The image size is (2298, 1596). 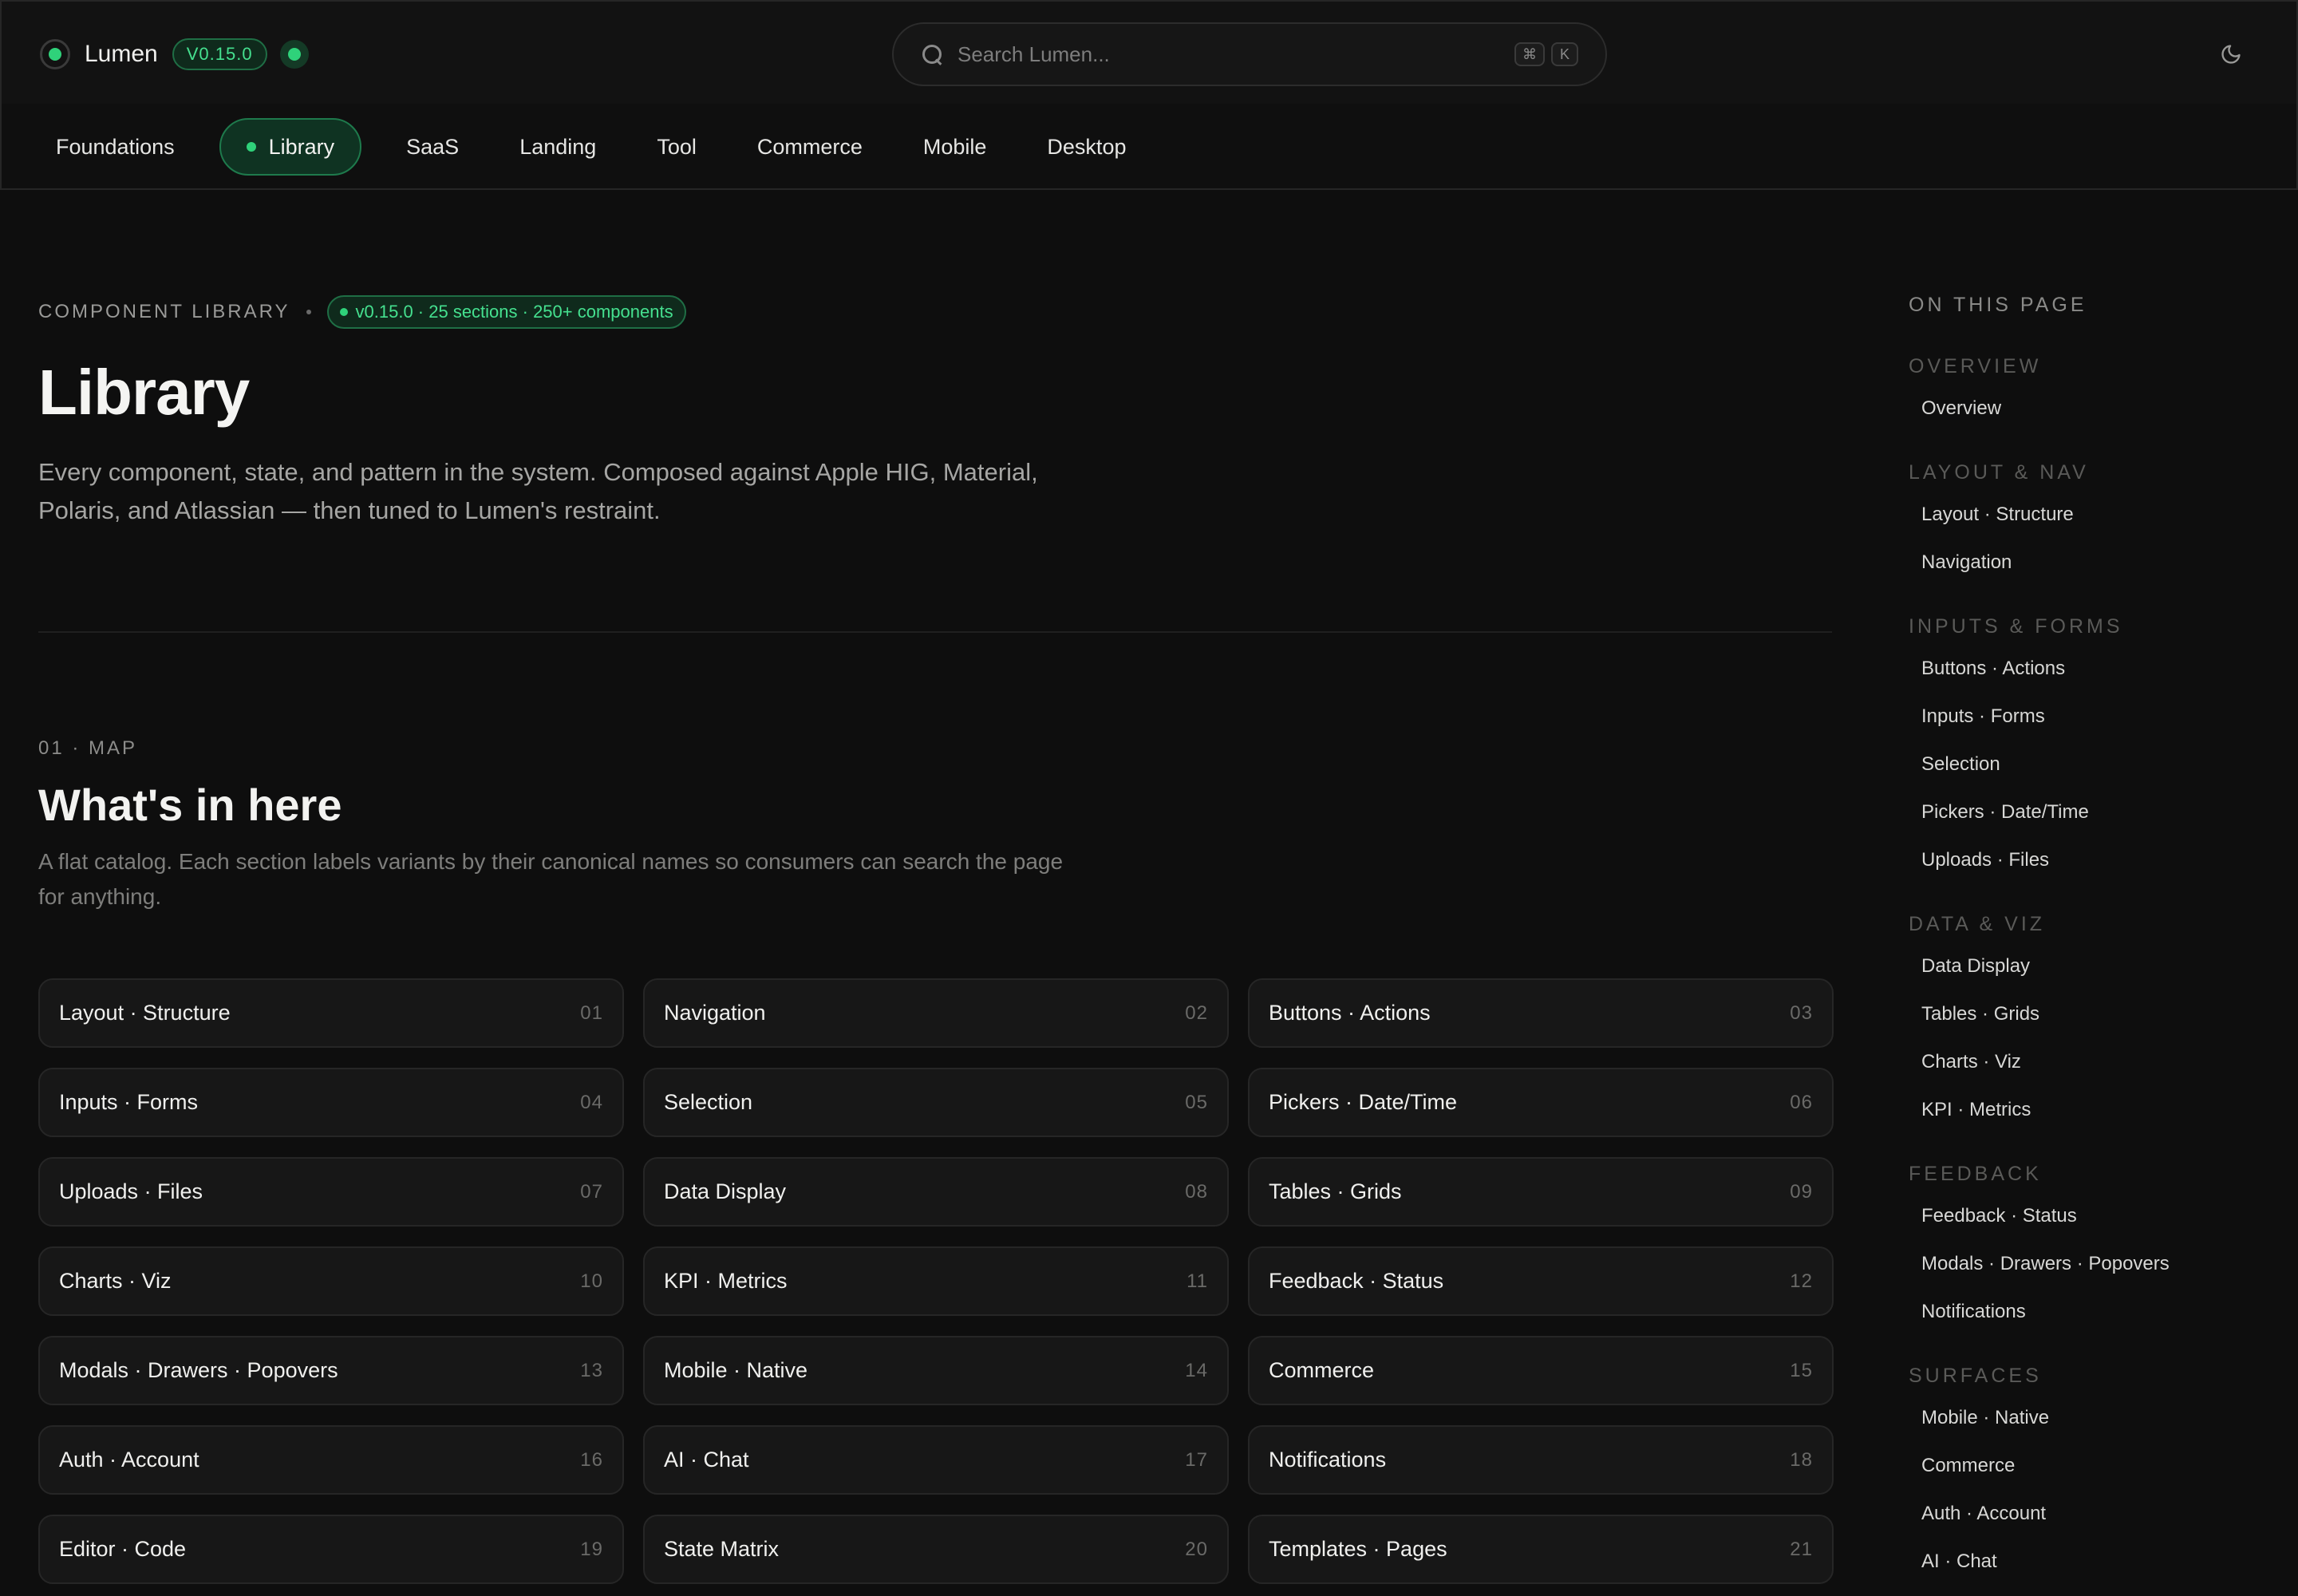 What do you see at coordinates (1233, 54) in the screenshot?
I see `search-input` at bounding box center [1233, 54].